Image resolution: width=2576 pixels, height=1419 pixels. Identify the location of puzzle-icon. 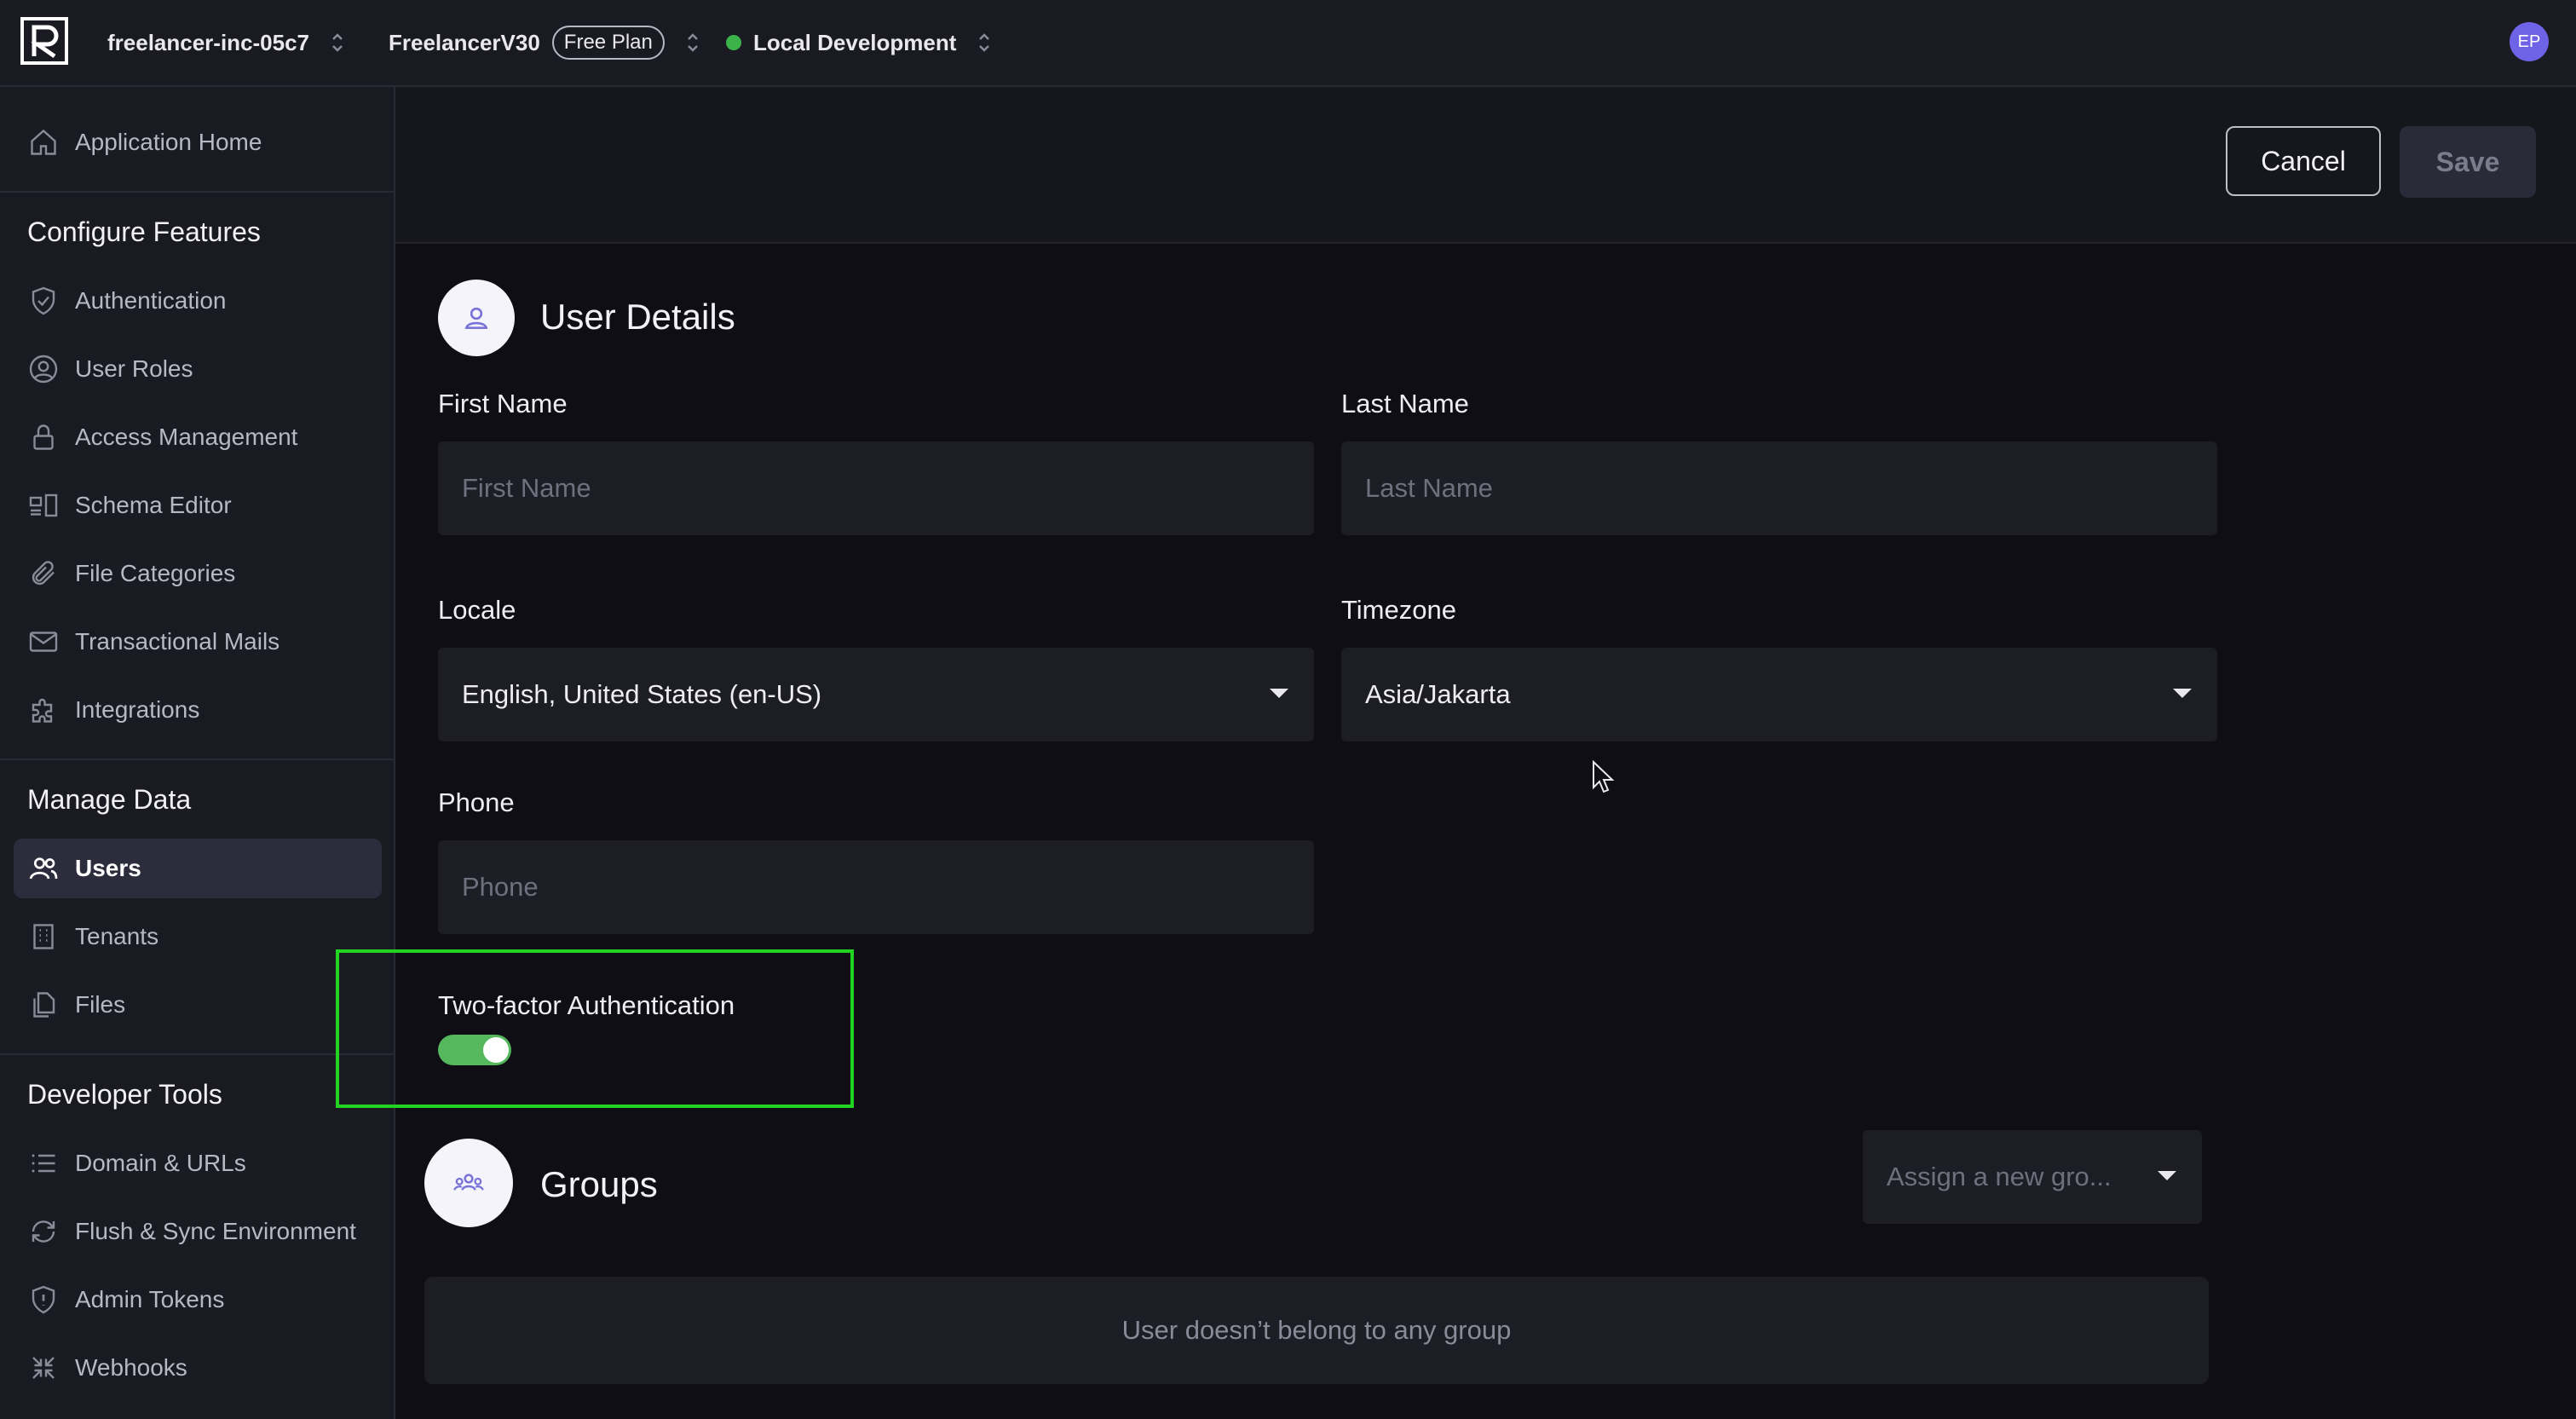
(43, 710).